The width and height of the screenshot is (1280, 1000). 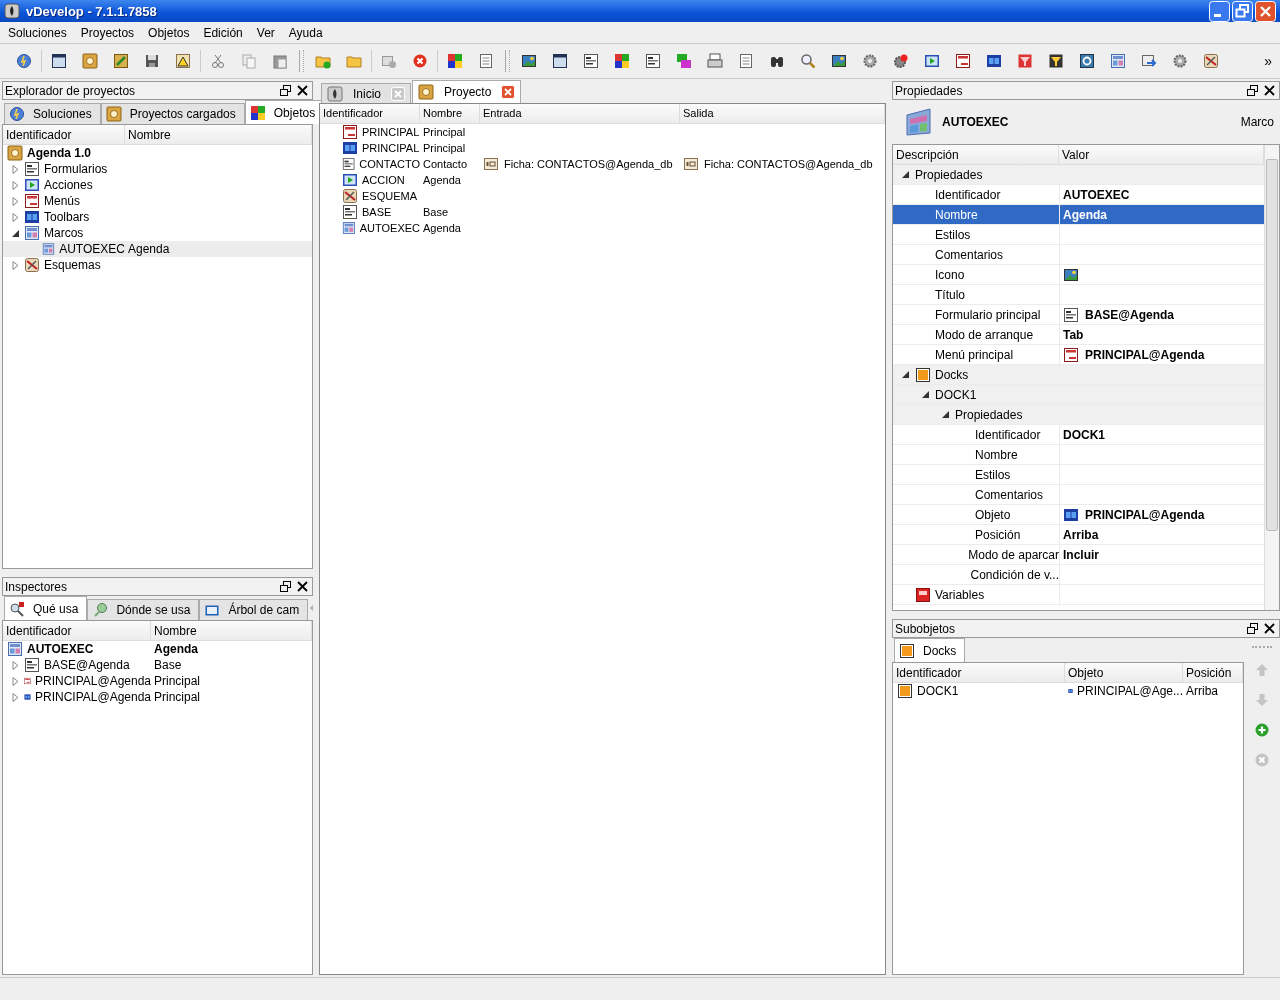 I want to click on toolbar-icon, so click(x=994, y=61).